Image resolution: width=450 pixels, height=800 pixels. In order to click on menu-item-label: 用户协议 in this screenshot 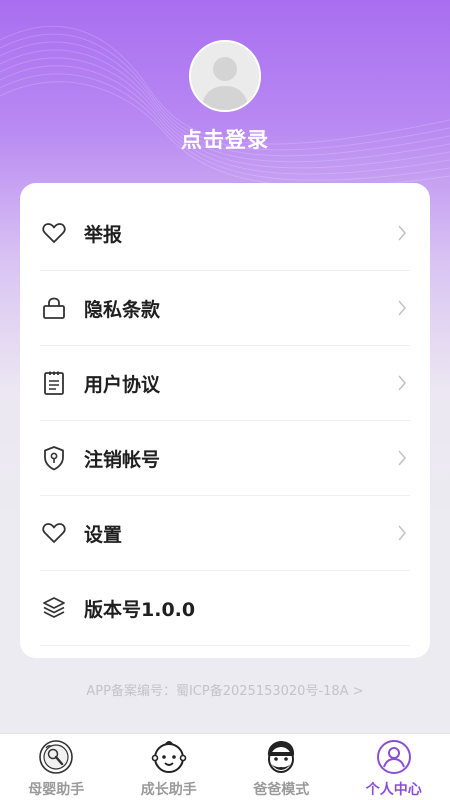, I will do `click(122, 384)`.